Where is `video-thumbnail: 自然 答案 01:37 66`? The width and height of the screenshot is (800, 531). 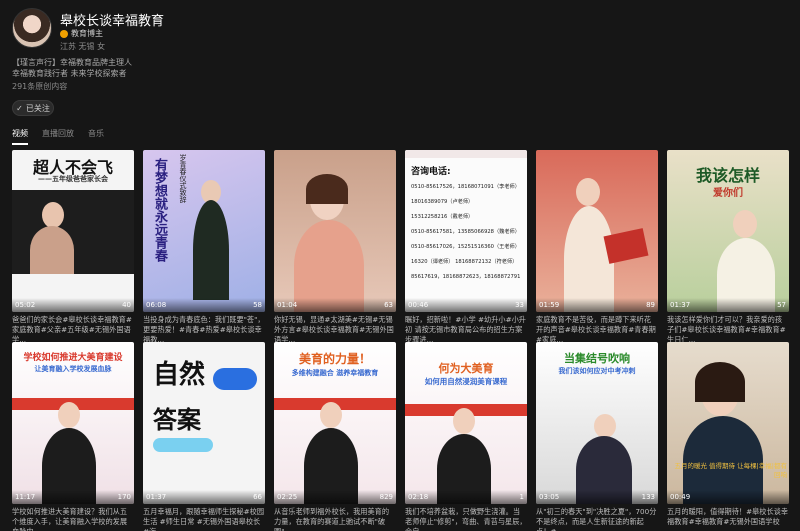
video-thumbnail: 自然 答案 01:37 66 is located at coordinates (204, 423).